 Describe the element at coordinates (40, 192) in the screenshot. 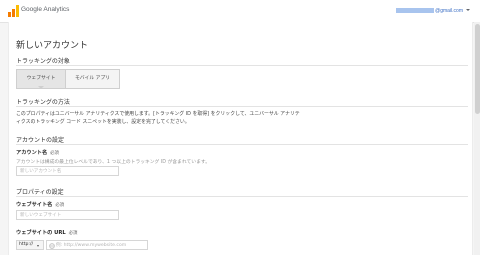

I see `property-settings-heading: プロパティの設定` at that location.